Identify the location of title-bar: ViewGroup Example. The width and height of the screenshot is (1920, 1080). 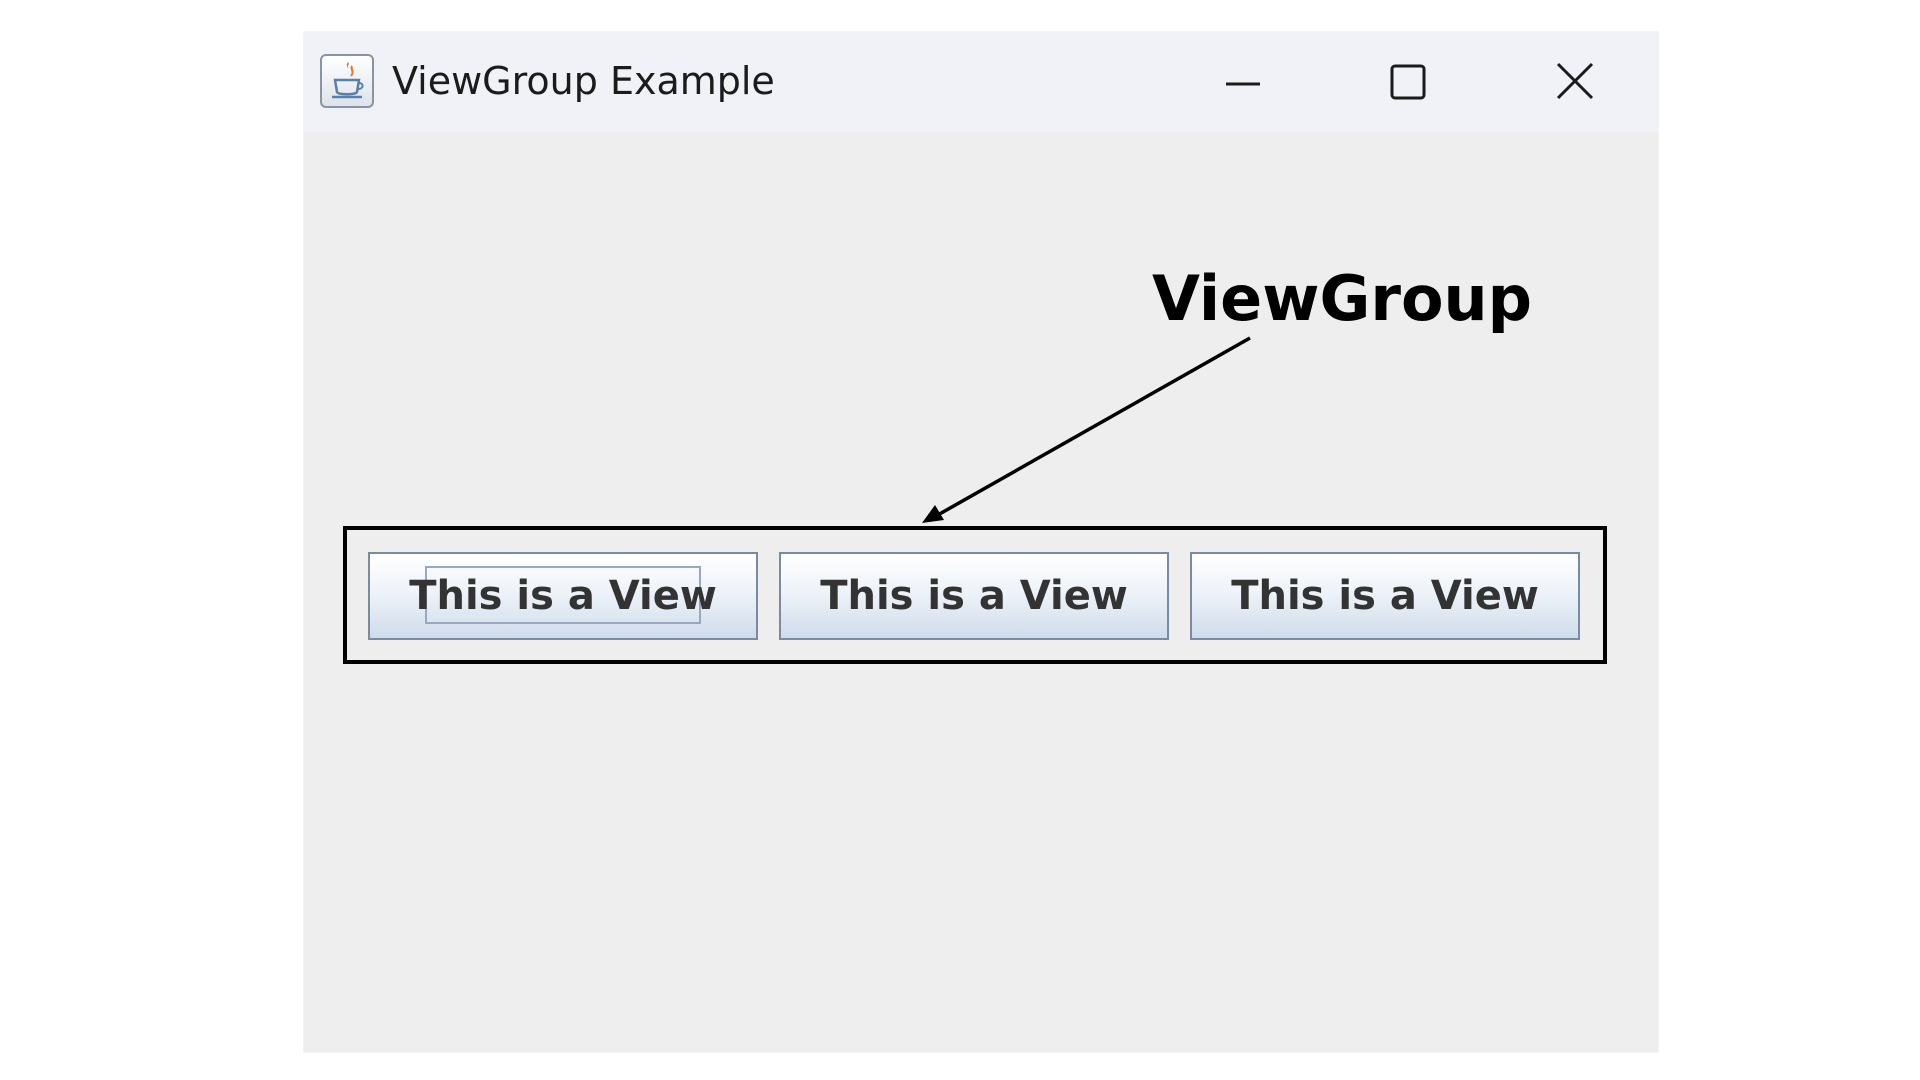
(981, 82).